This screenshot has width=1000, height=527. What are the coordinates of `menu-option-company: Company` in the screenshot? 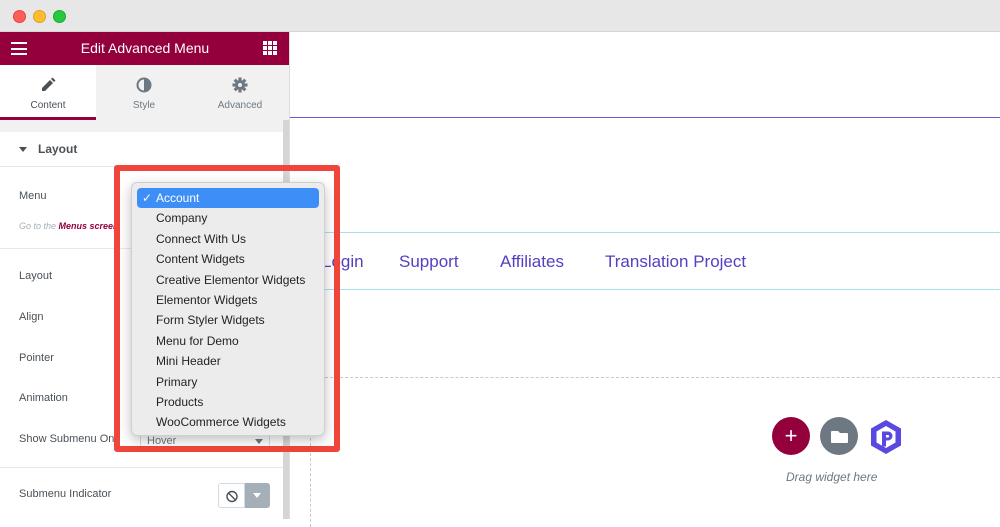 It's located at (228, 218).